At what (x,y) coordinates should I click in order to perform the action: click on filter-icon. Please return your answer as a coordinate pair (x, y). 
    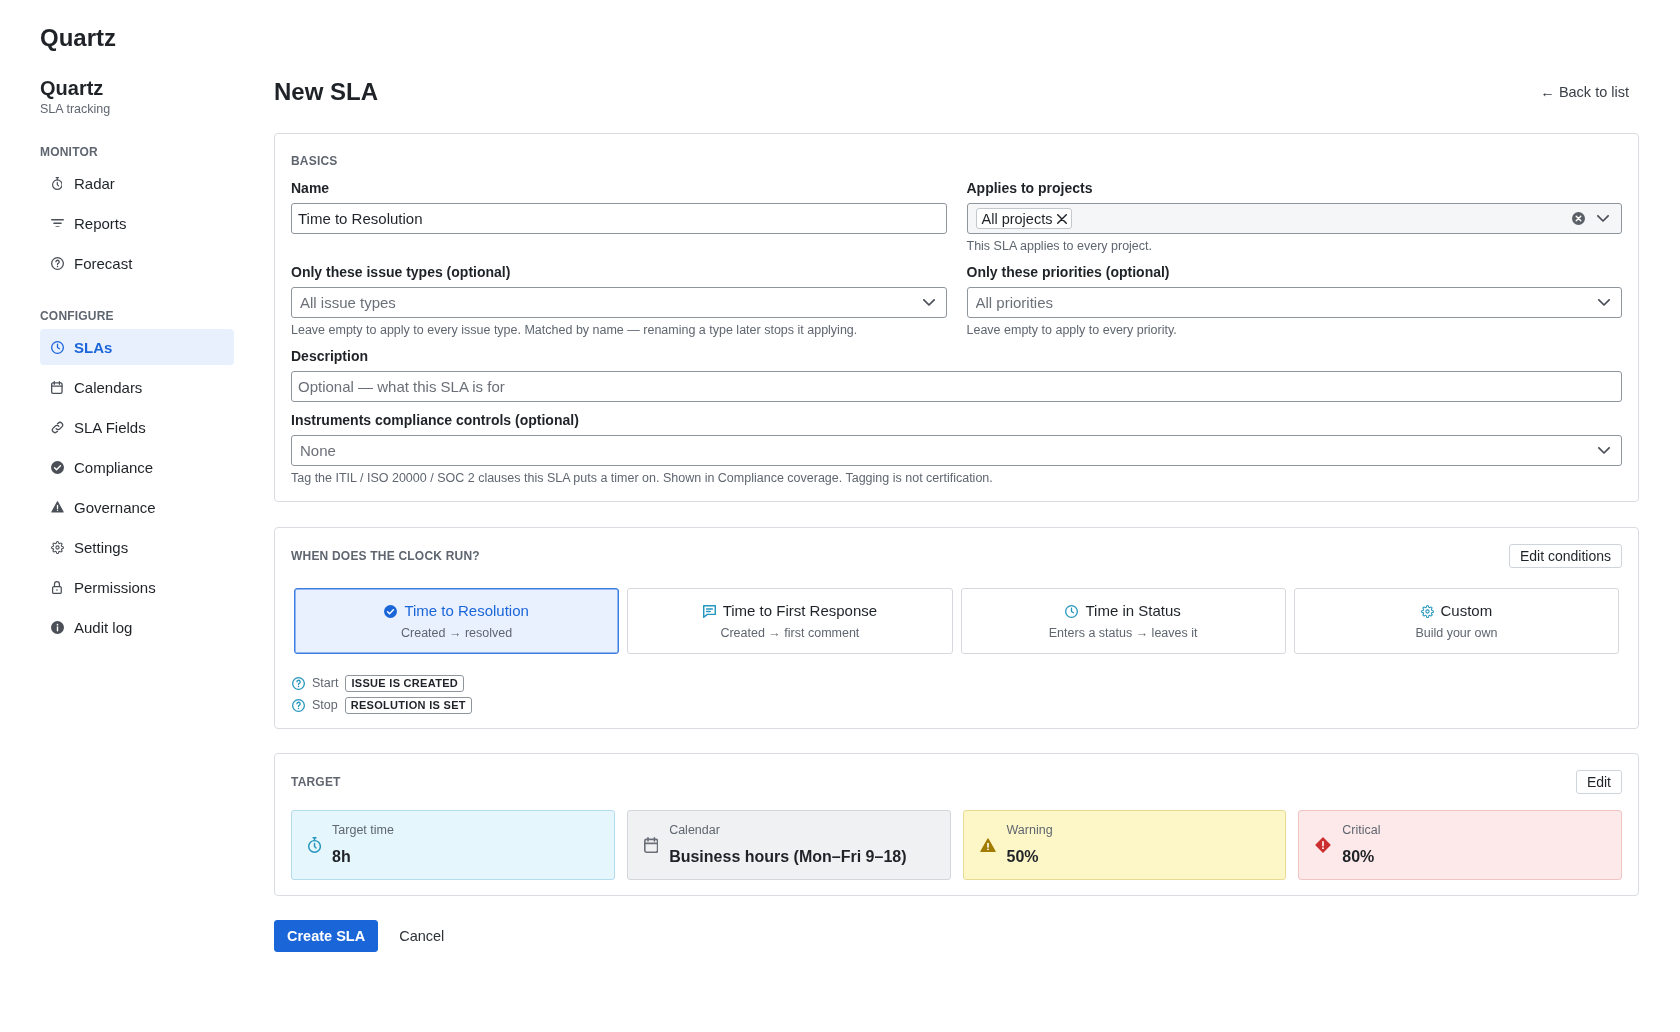
    Looking at the image, I should click on (57, 223).